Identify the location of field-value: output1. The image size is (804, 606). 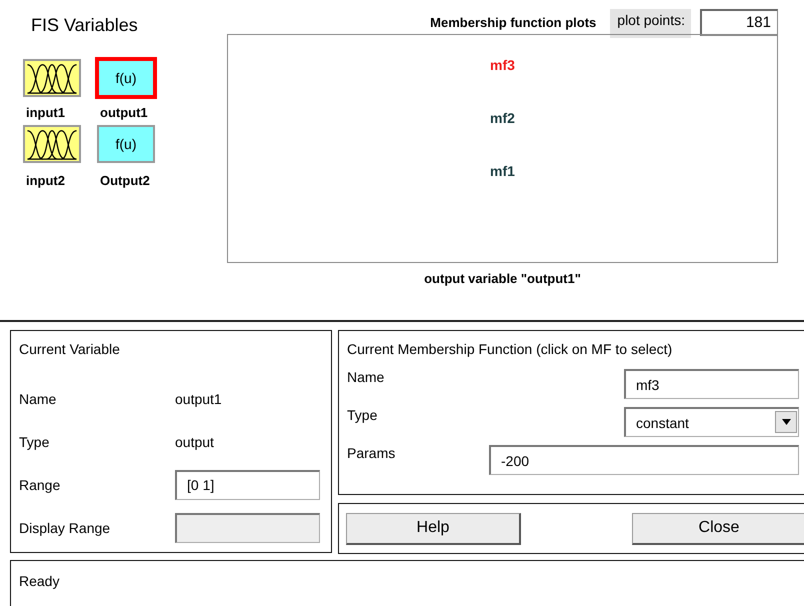
(198, 398).